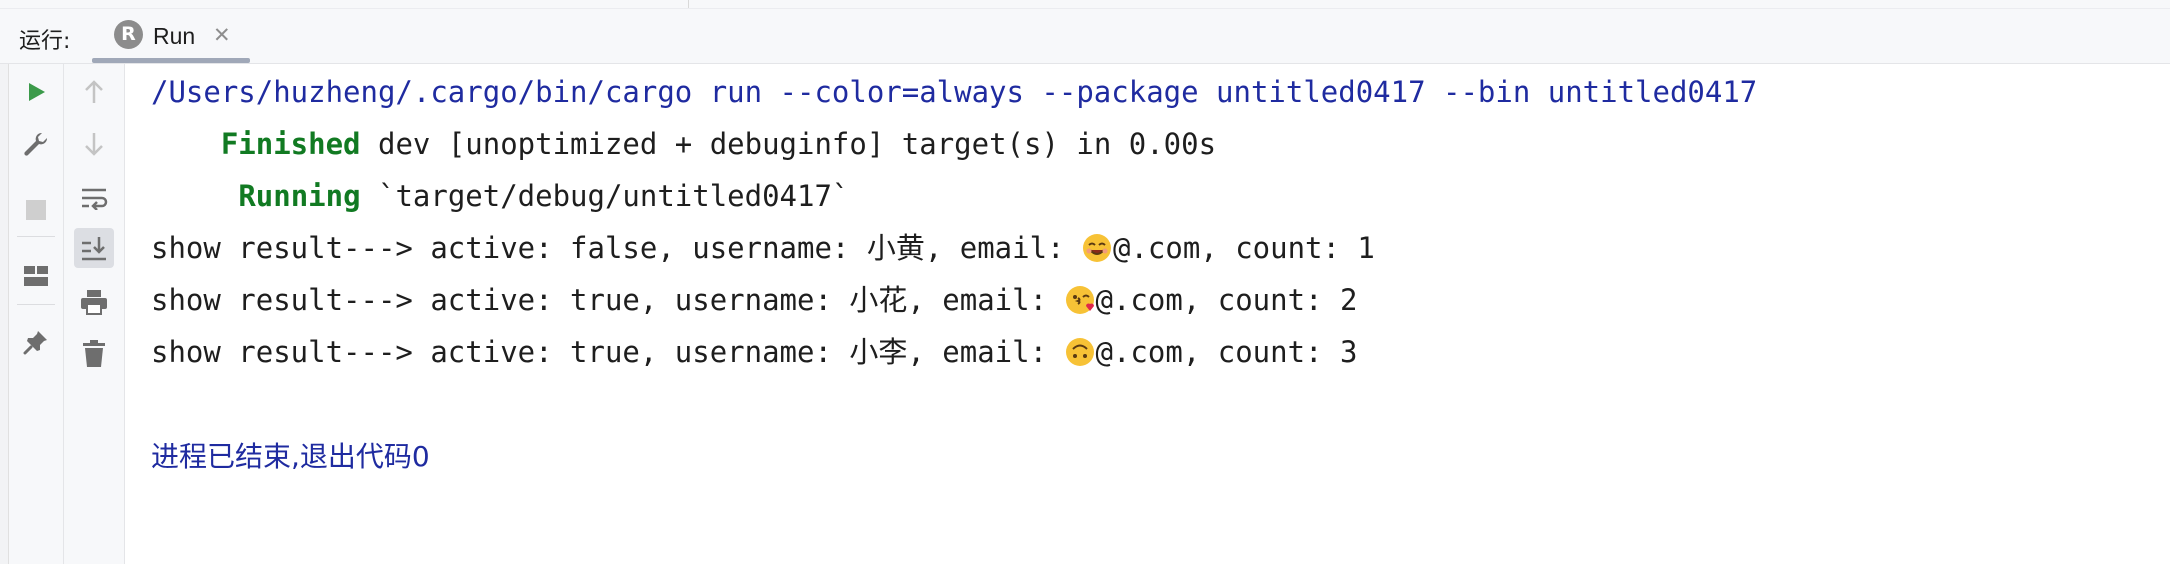 This screenshot has width=2170, height=564. Describe the element at coordinates (36, 314) in the screenshot. I see `run-toolbar-primary` at that location.